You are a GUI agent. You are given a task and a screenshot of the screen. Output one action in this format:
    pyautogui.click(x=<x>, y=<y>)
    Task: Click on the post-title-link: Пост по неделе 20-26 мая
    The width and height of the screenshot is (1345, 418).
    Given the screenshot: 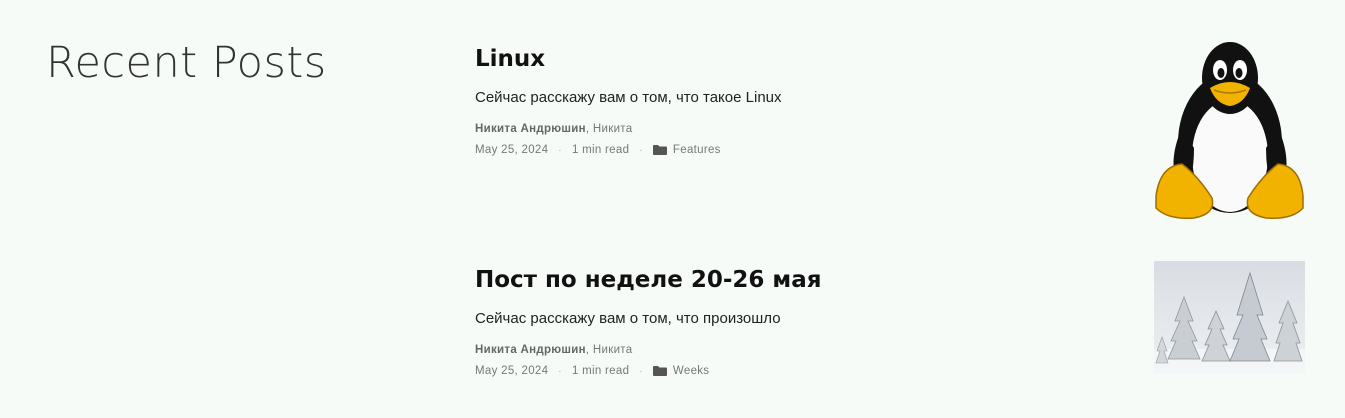 What is the action you would take?
    pyautogui.click(x=795, y=281)
    